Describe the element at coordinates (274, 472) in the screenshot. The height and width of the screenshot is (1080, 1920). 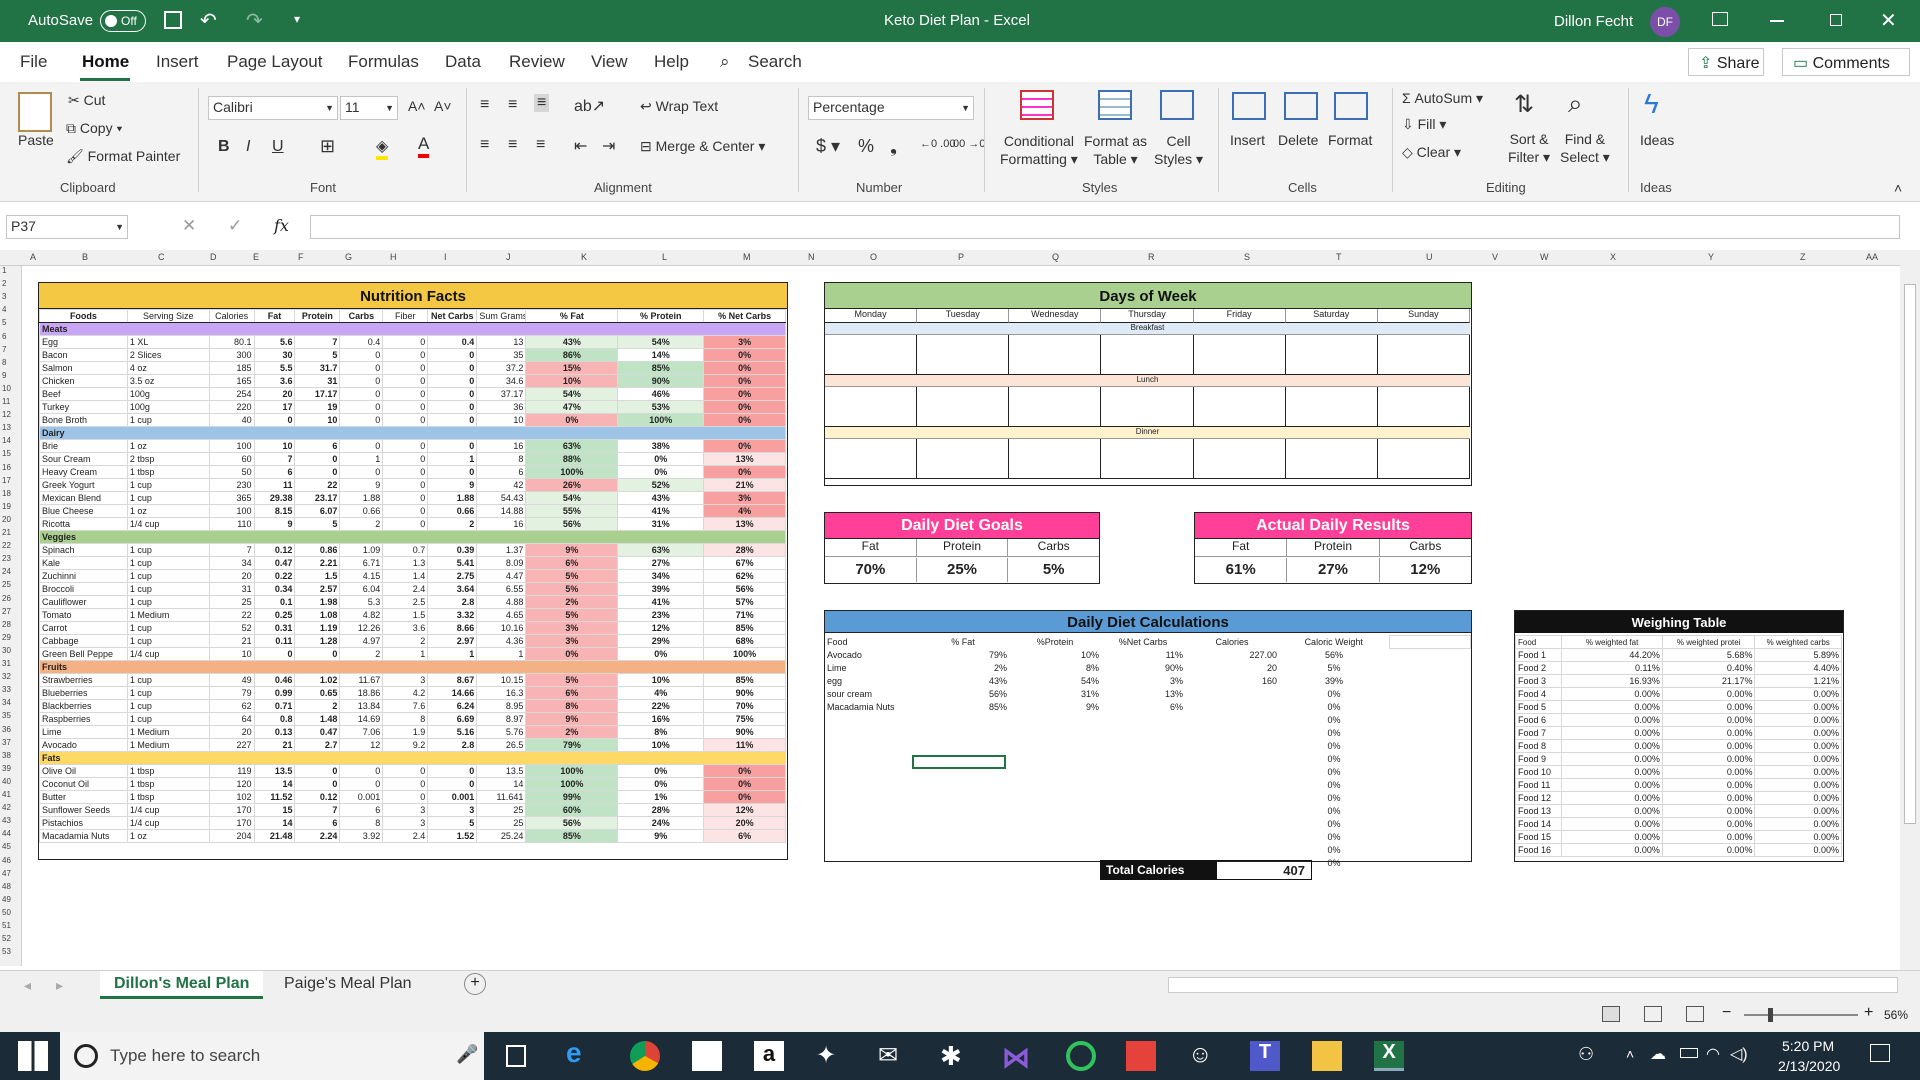
I see `table-cell: 6` at that location.